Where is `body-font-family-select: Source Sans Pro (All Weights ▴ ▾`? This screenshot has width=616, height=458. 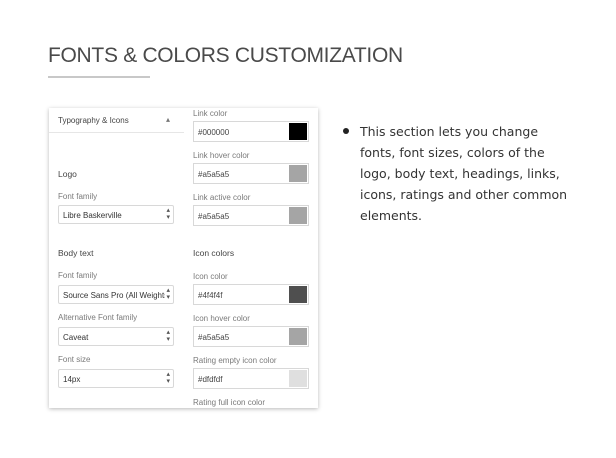
body-font-family-select: Source Sans Pro (All Weights ▴ ▾ is located at coordinates (116, 294).